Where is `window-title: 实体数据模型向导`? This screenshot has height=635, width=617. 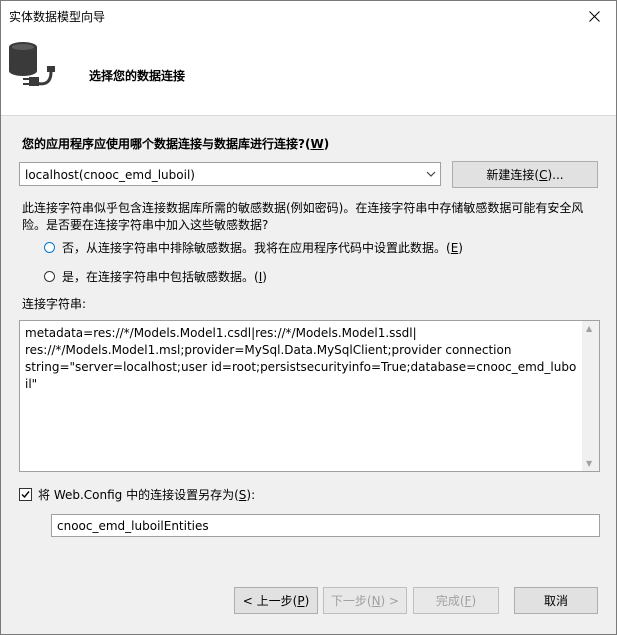 window-title: 实体数据模型向导 is located at coordinates (57, 17).